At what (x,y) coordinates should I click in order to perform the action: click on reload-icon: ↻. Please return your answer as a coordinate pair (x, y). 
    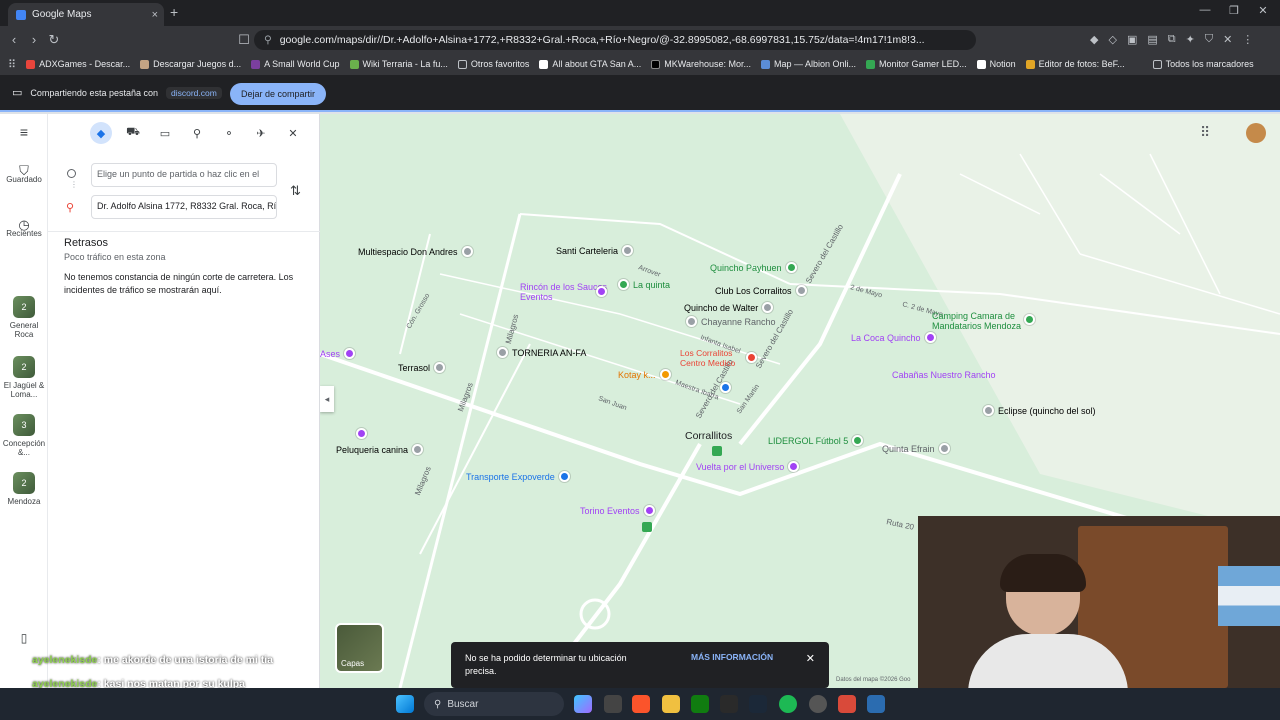
    Looking at the image, I should click on (54, 40).